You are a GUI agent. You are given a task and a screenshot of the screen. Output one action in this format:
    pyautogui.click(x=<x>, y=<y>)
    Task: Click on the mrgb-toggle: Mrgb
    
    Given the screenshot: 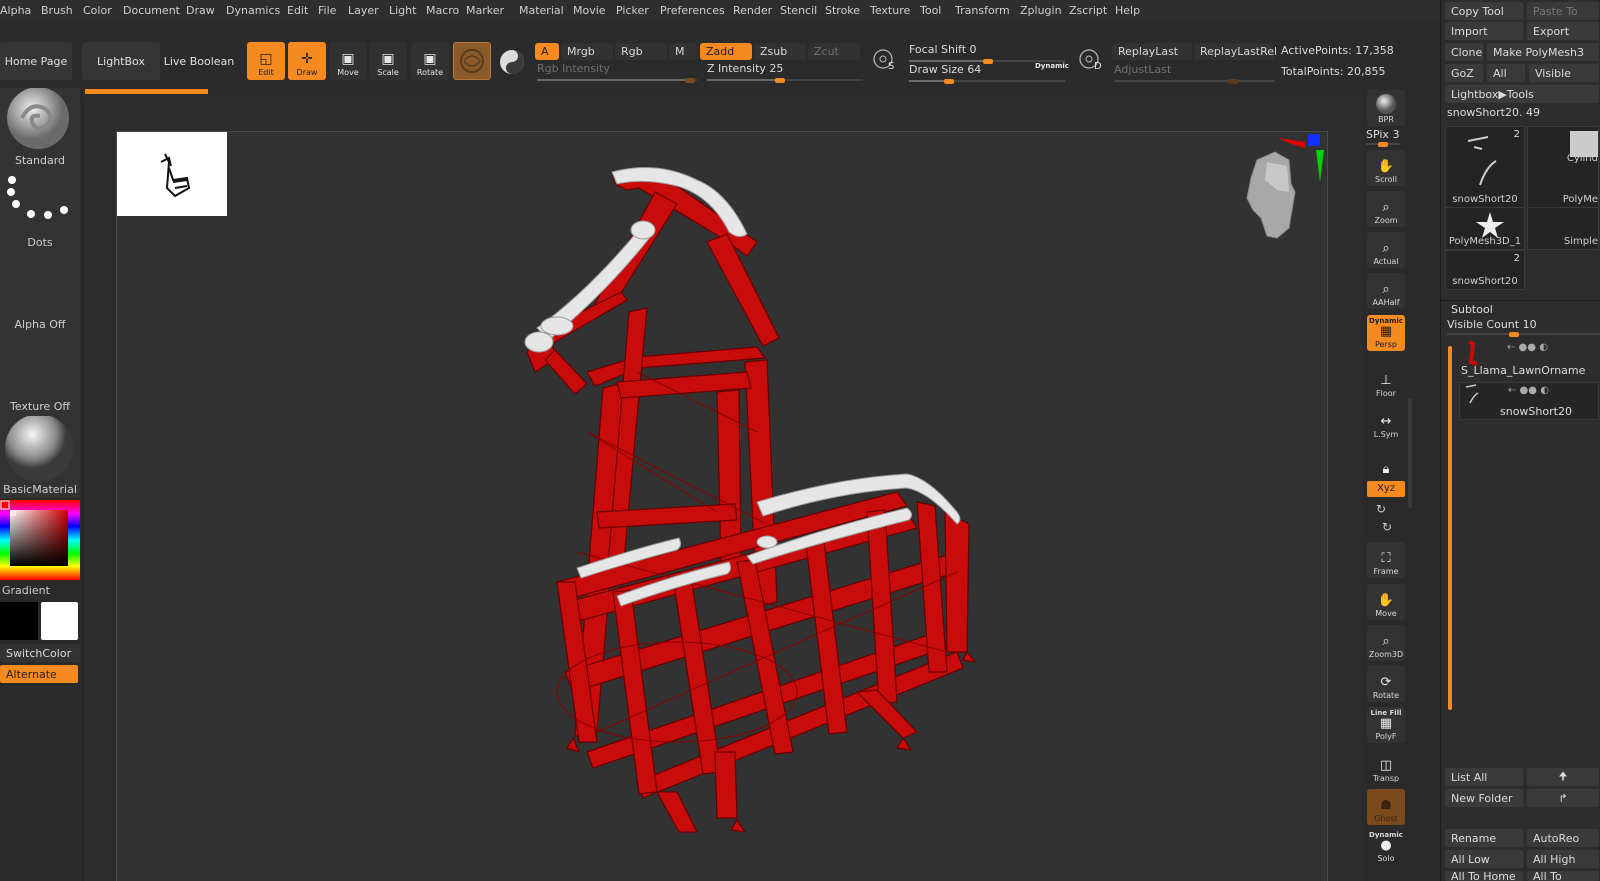 What is the action you would take?
    pyautogui.click(x=587, y=51)
    